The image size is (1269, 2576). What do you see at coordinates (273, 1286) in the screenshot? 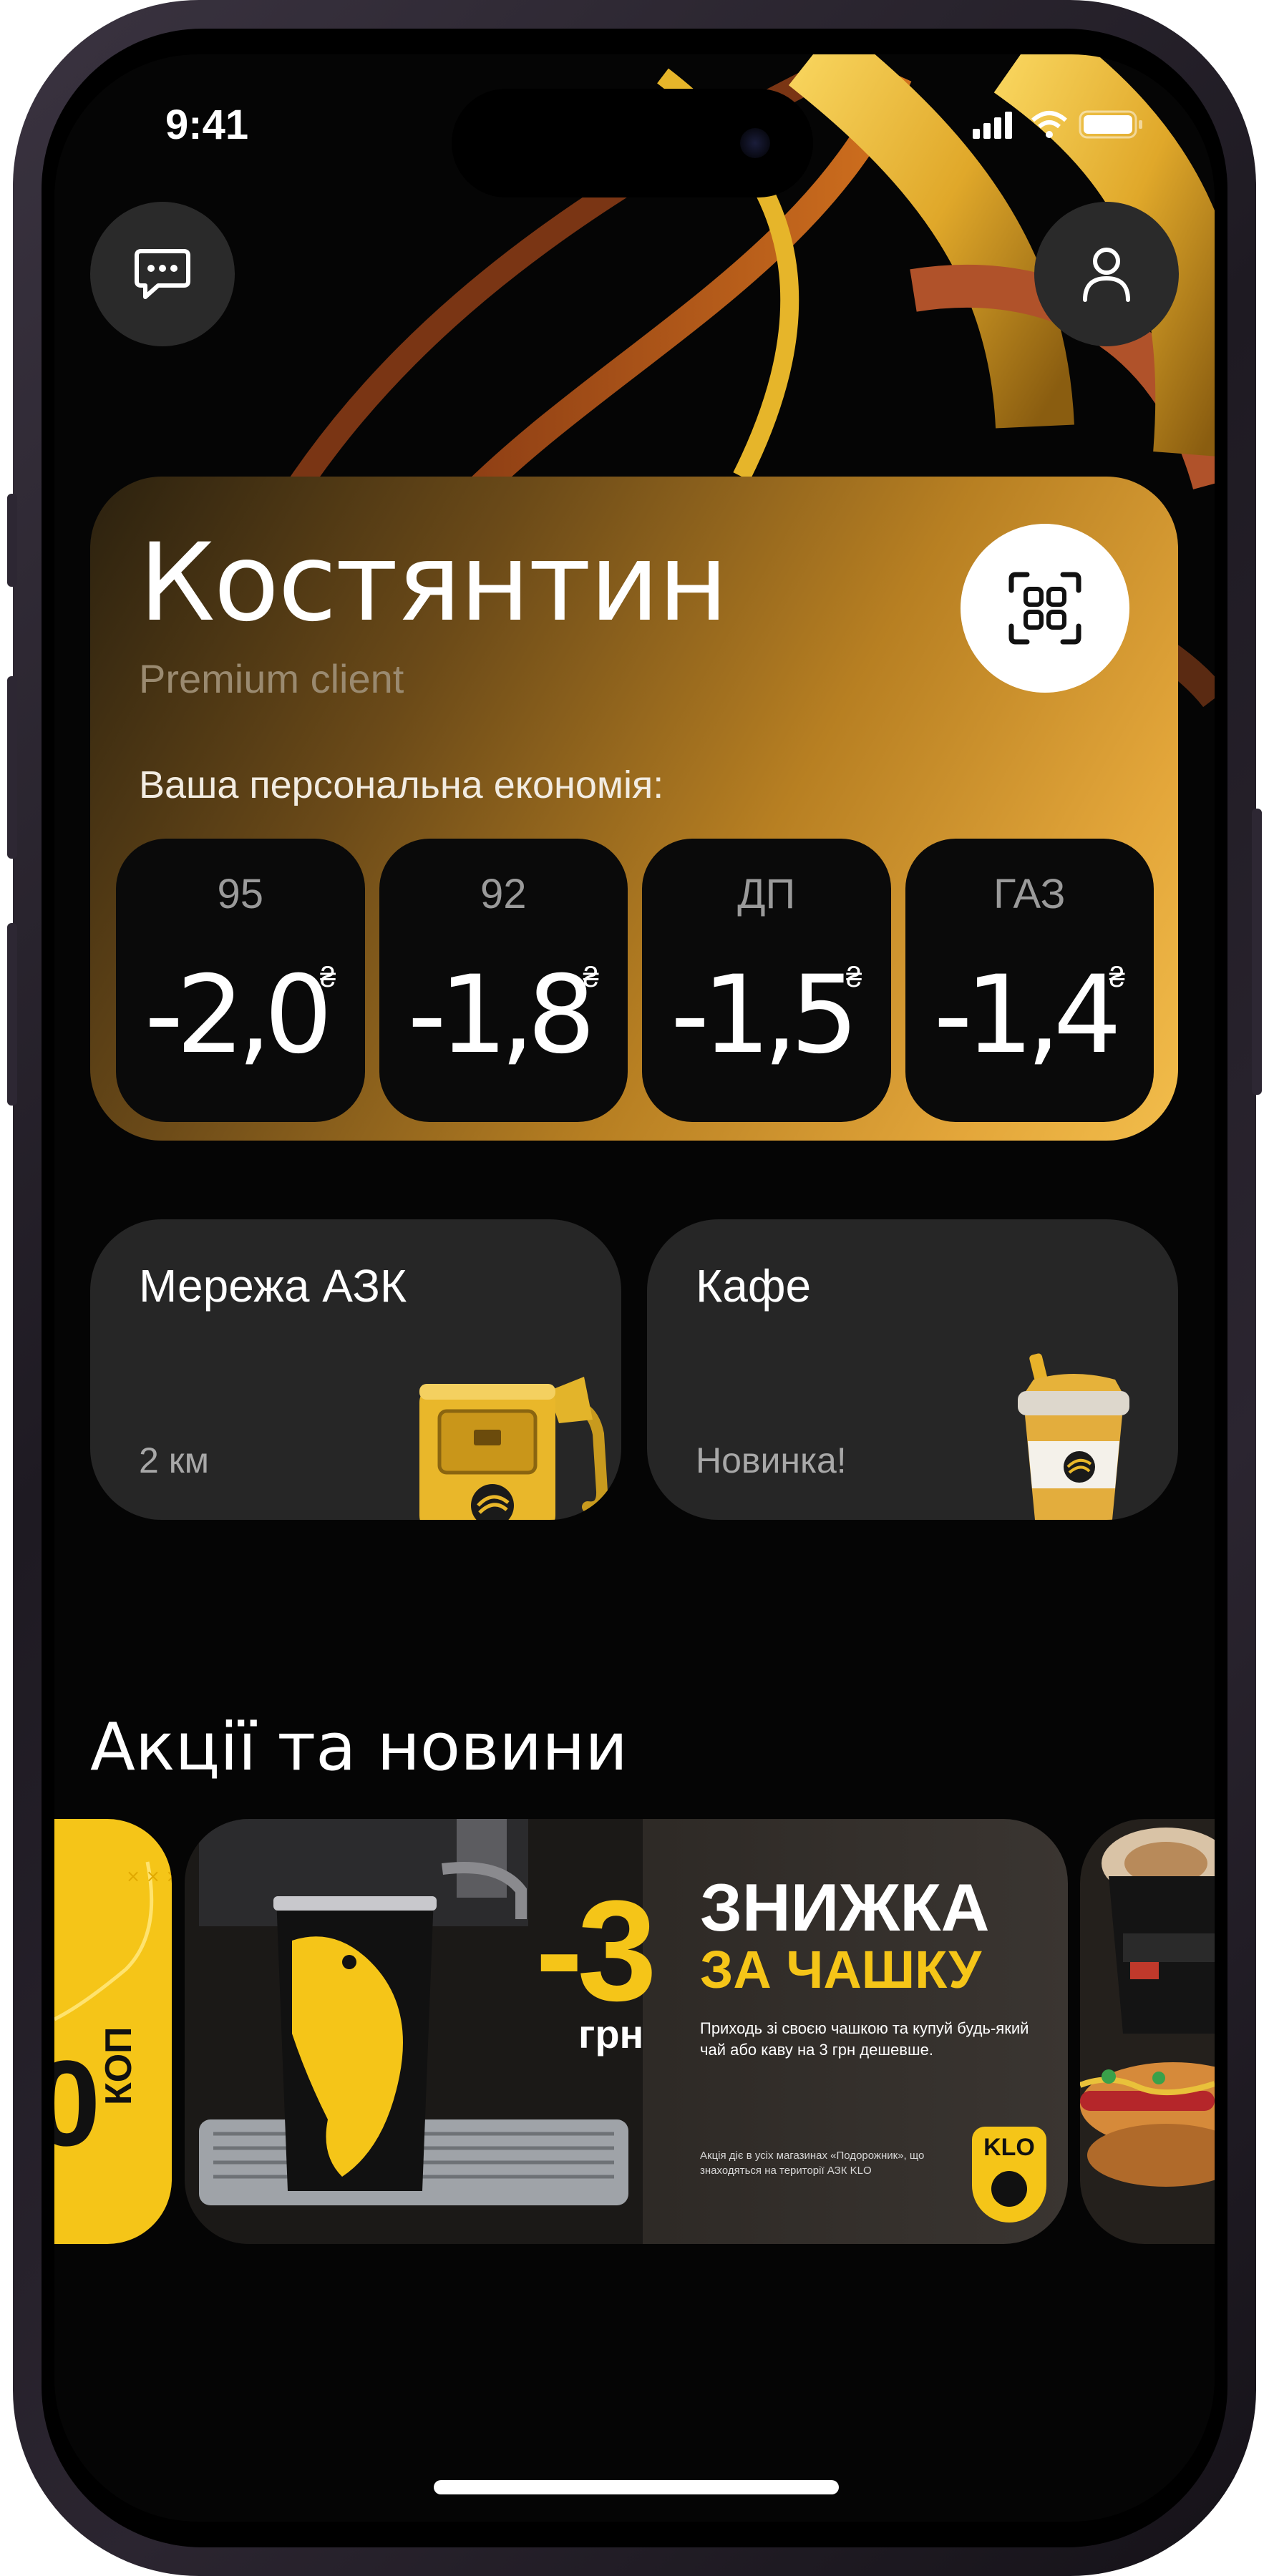
I see `stations-title: Мережа АЗК` at bounding box center [273, 1286].